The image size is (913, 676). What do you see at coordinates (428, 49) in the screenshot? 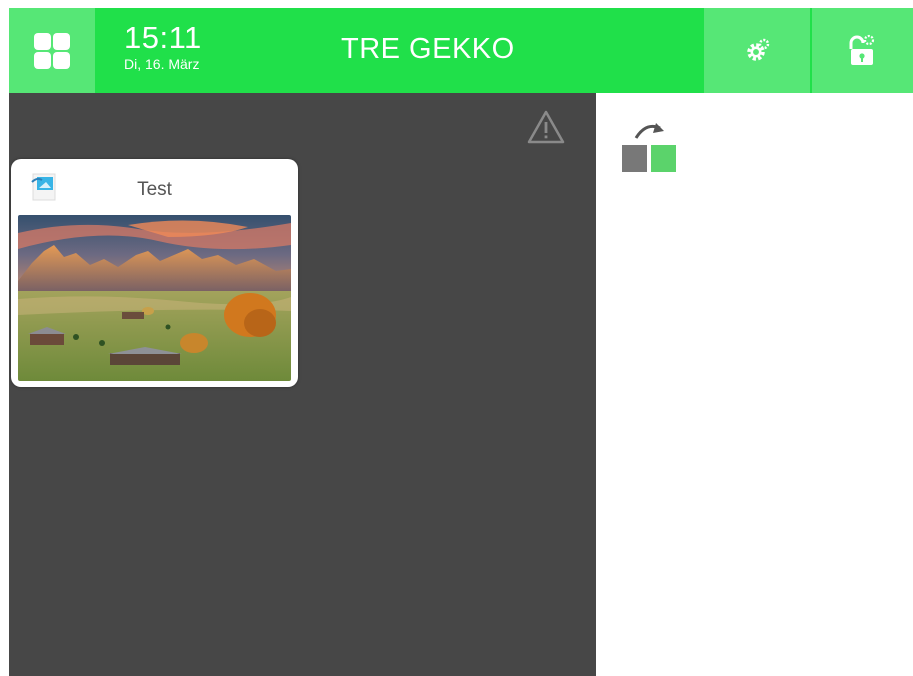
I see `page-title: TRE GEKKO` at bounding box center [428, 49].